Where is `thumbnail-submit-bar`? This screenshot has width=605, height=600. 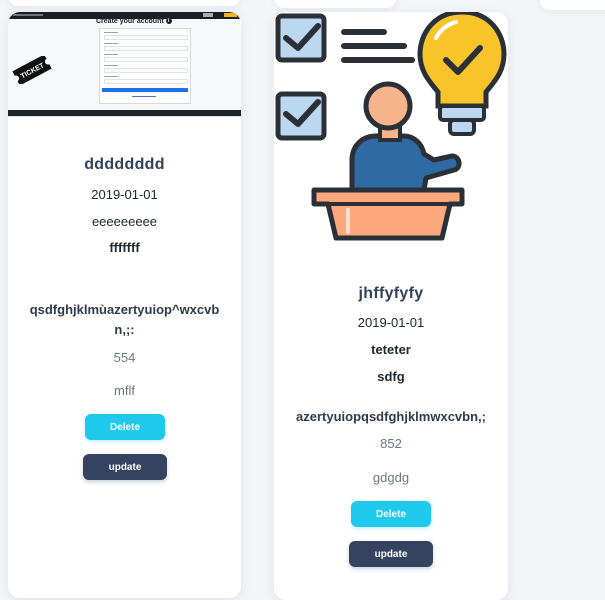 thumbnail-submit-bar is located at coordinates (145, 90).